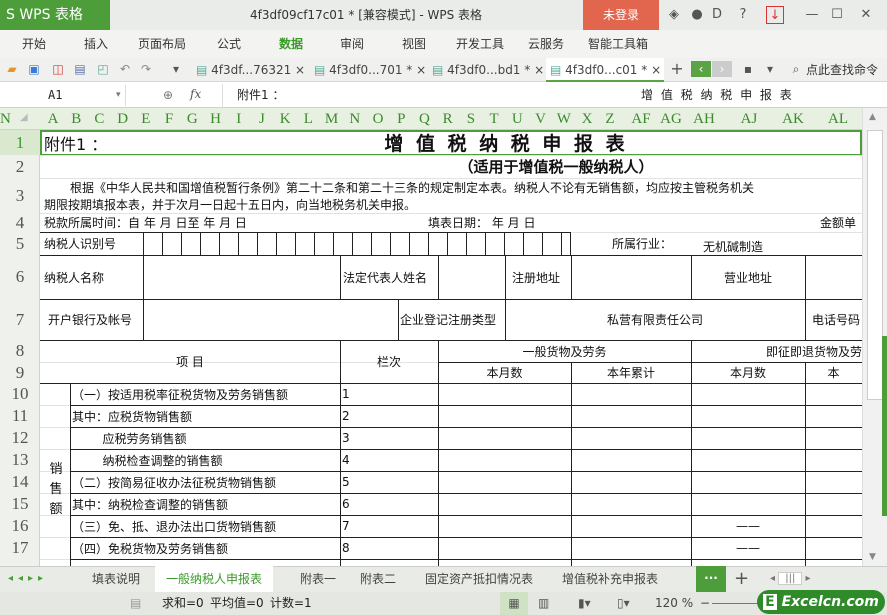 The image size is (887, 615). What do you see at coordinates (331, 119) in the screenshot?
I see `column-header-M: M` at bounding box center [331, 119].